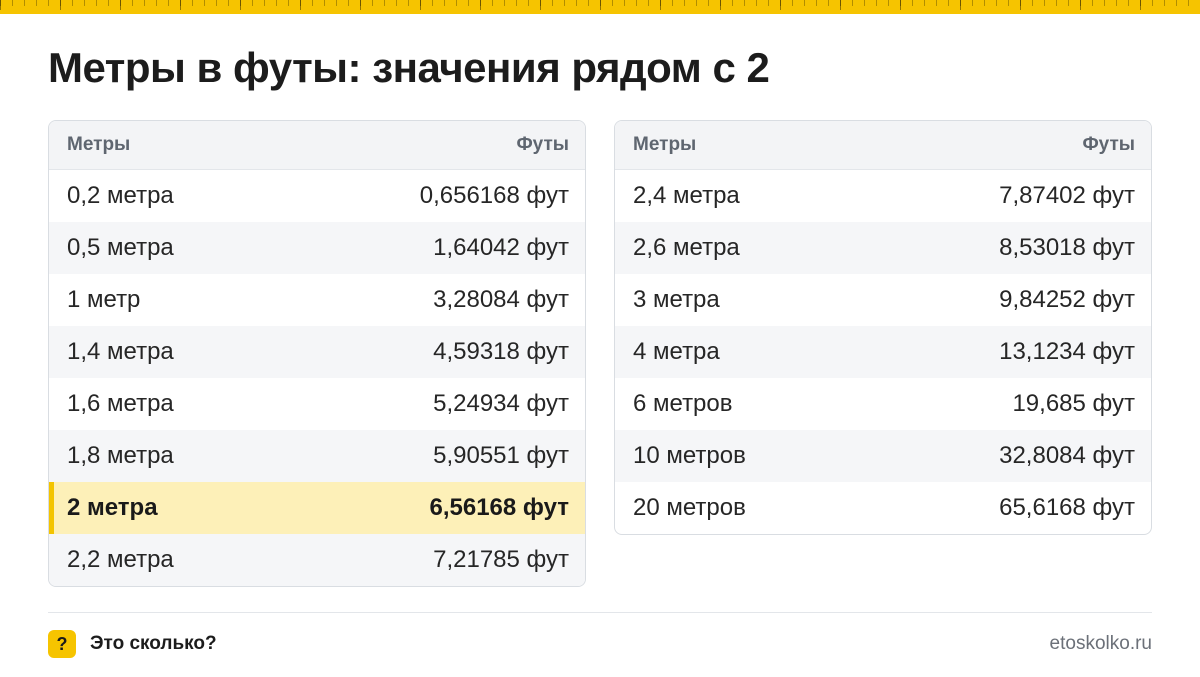 This screenshot has width=1200, height=677. Describe the element at coordinates (499, 507) in the screenshot. I see `cell-feet: 6,56168 фут` at that location.